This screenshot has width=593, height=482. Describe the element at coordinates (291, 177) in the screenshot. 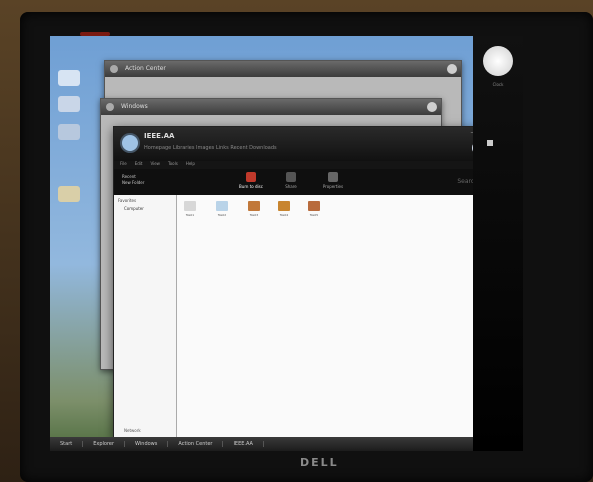

I see `share-icon` at that location.